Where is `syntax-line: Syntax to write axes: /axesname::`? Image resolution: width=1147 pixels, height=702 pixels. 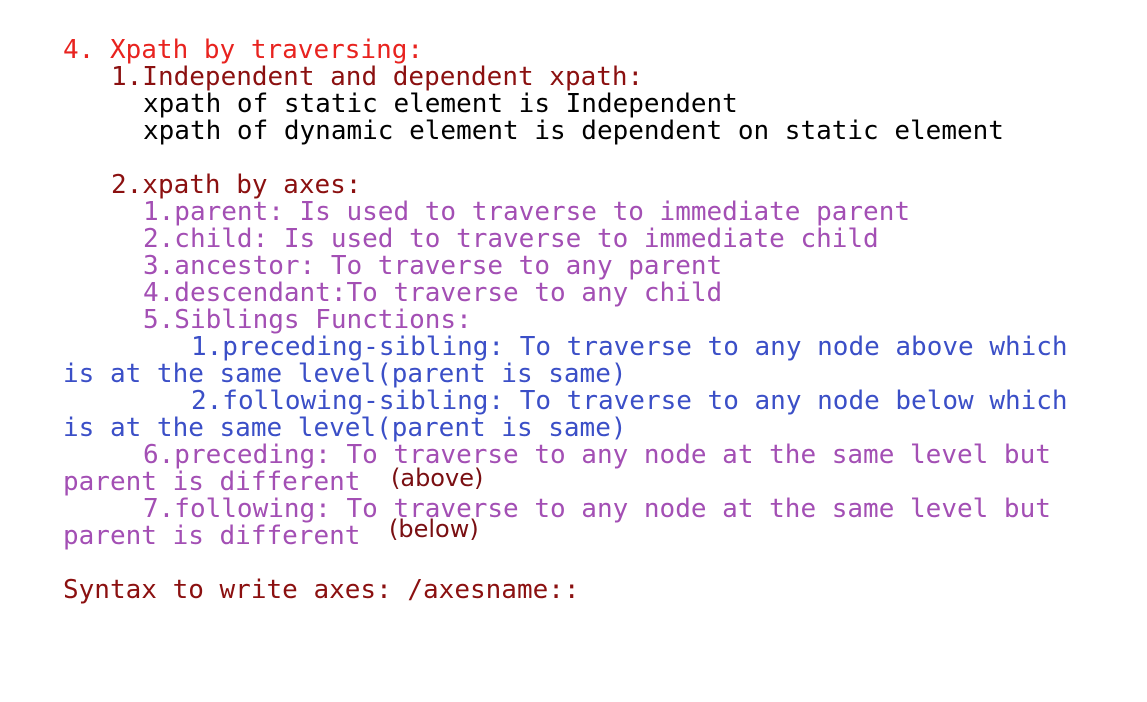 syntax-line: Syntax to write axes: /axesname:: is located at coordinates (321, 590).